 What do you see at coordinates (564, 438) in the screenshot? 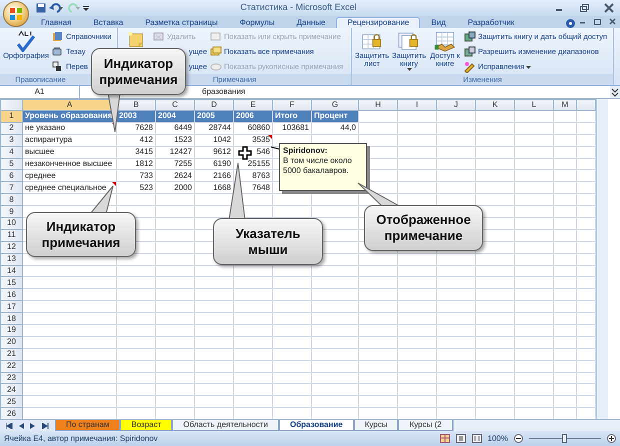
I see `slider-thumb` at bounding box center [564, 438].